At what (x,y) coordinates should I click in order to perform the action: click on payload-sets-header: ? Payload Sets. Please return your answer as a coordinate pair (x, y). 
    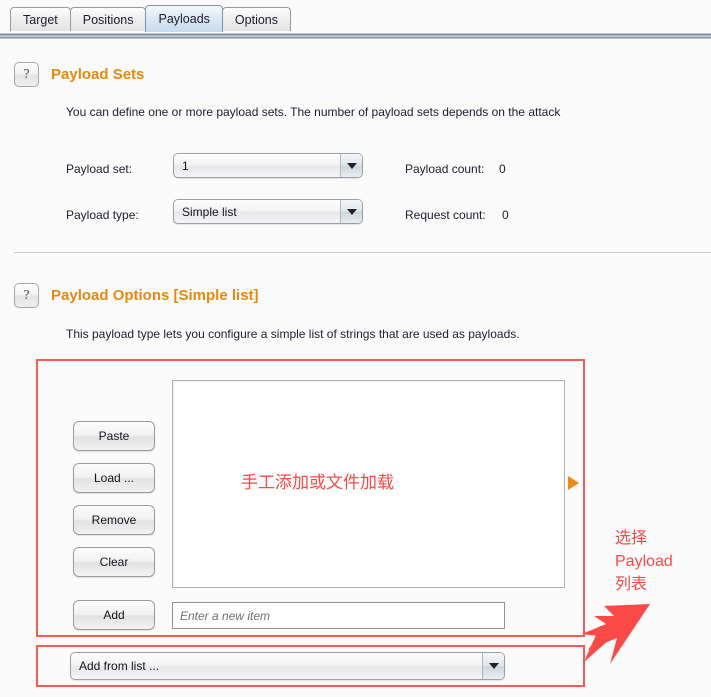
    Looking at the image, I should click on (79, 74).